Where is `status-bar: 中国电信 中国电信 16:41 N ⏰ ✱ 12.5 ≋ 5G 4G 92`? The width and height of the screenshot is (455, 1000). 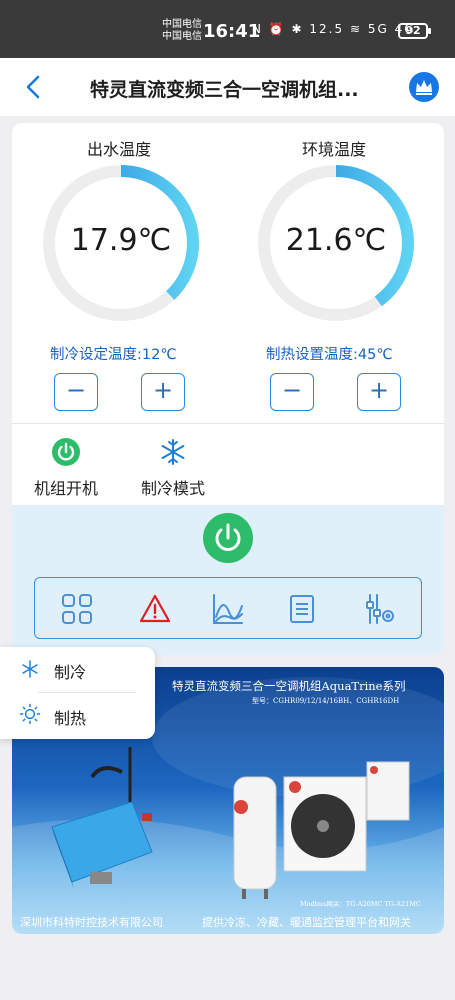
status-bar: 中国电信 中国电信 16:41 N ⏰ ✱ 12.5 ≋ 5G 4G 92 is located at coordinates (227, 29).